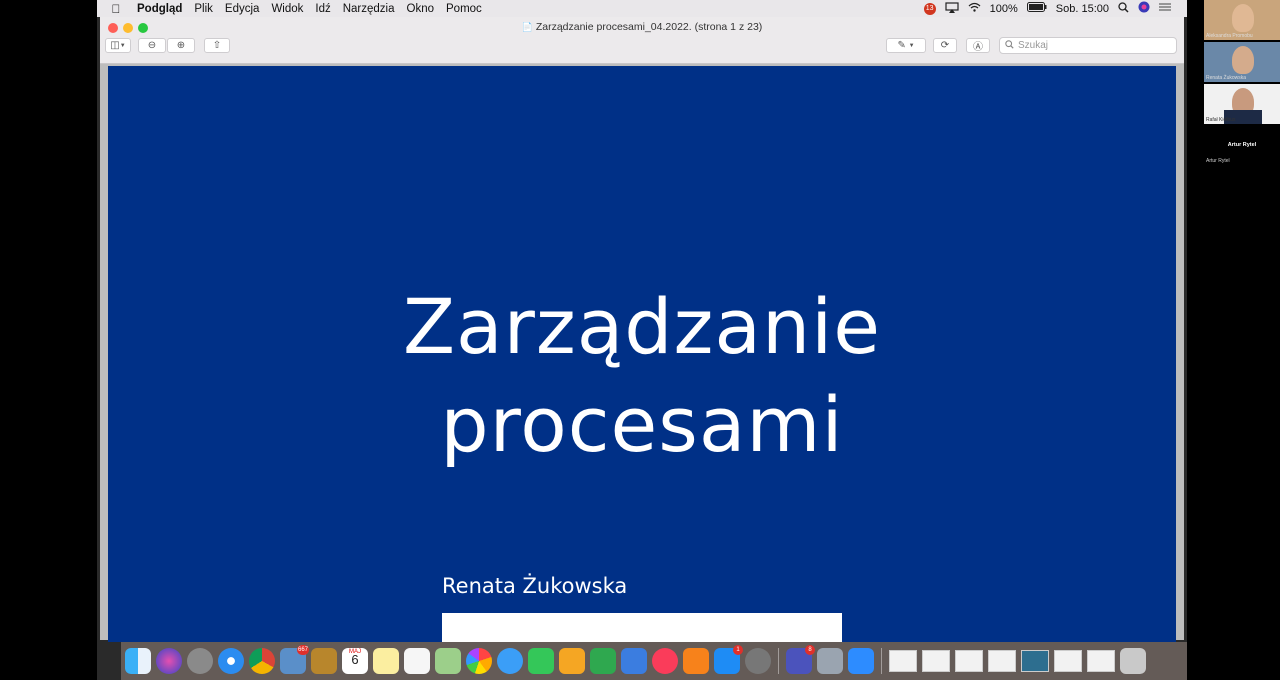 The width and height of the screenshot is (1280, 680). What do you see at coordinates (324, 661) in the screenshot?
I see `contacts-icon` at bounding box center [324, 661].